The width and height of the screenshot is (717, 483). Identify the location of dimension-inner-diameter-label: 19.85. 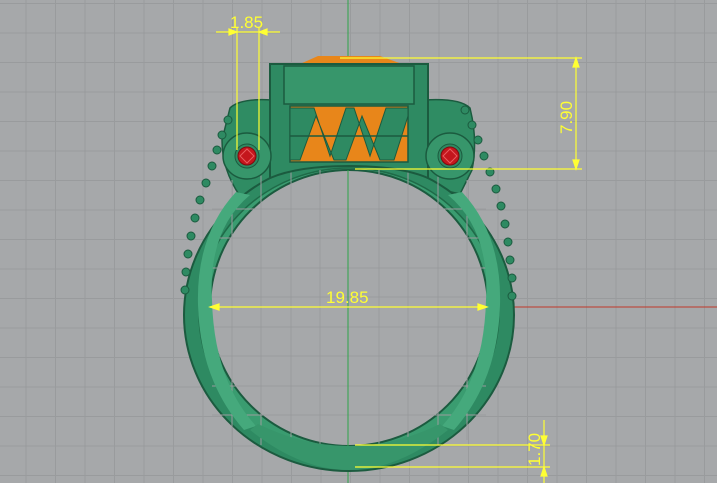
(347, 297).